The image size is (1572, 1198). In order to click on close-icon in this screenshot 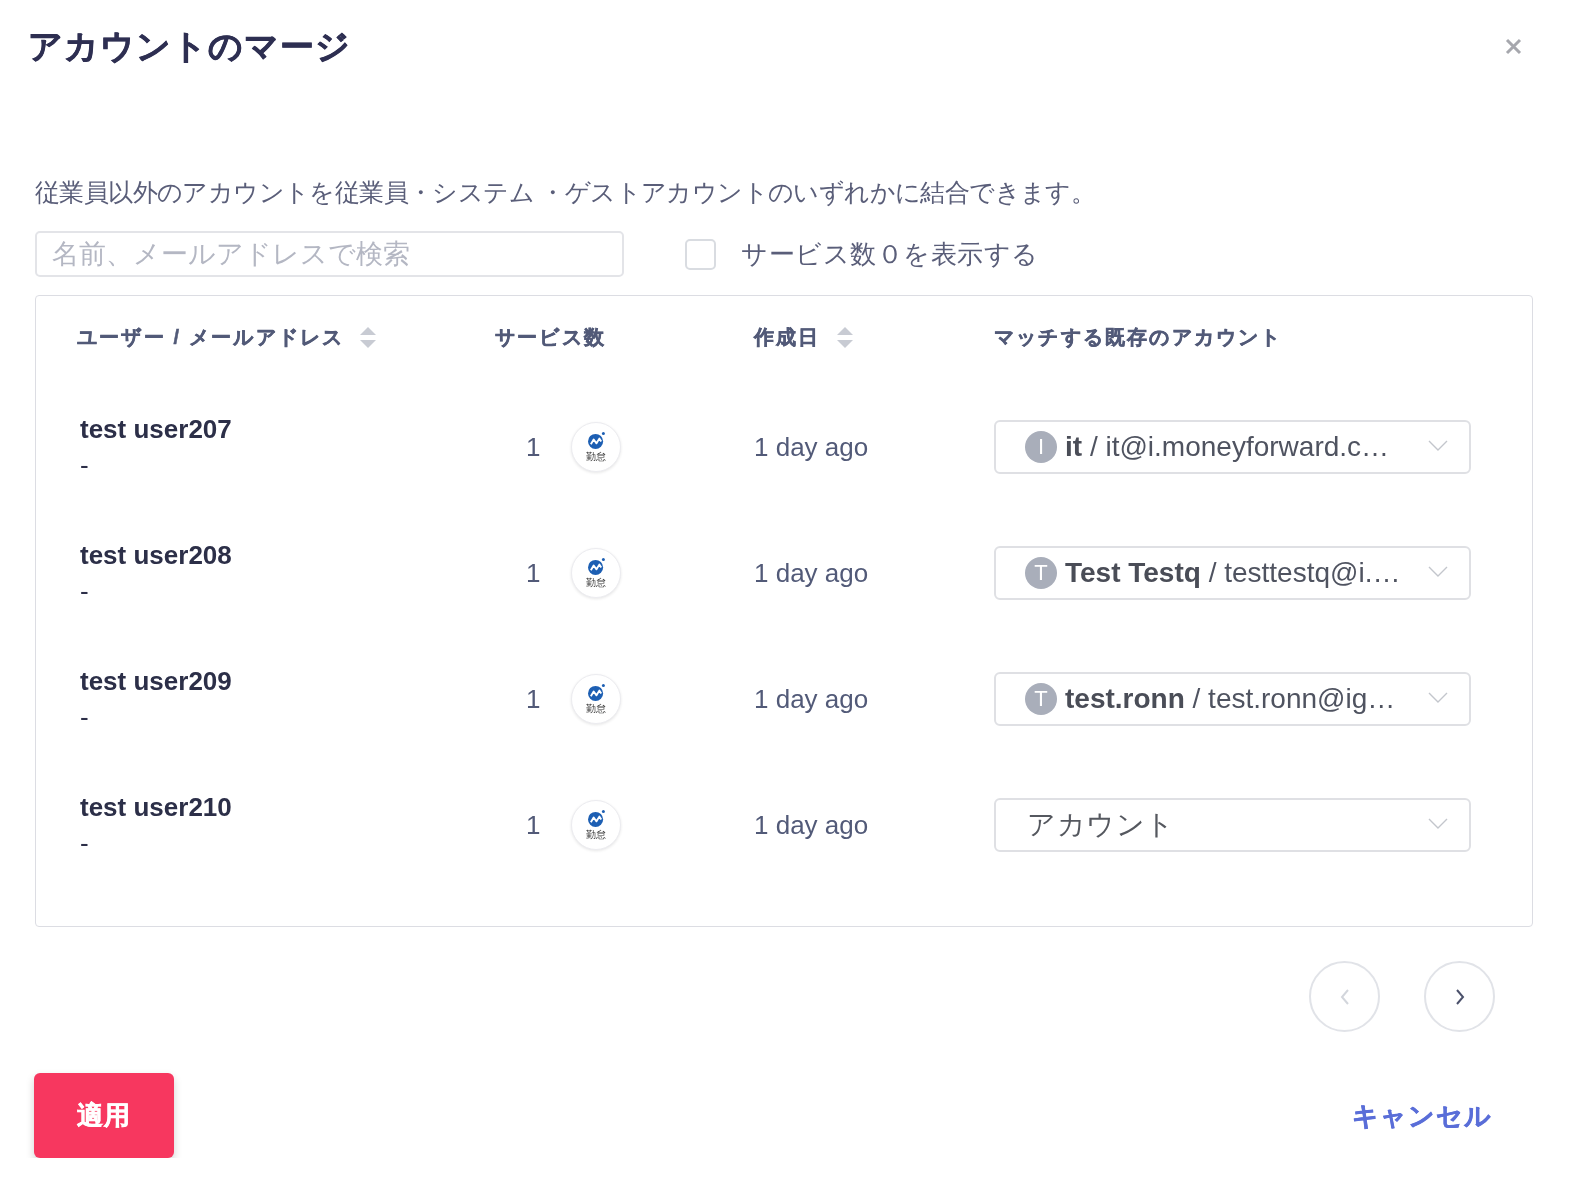, I will do `click(1513, 46)`.